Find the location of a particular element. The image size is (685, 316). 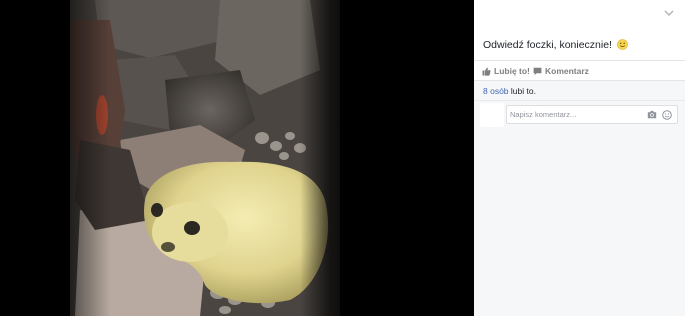

feedback-divider is located at coordinates (579, 100).